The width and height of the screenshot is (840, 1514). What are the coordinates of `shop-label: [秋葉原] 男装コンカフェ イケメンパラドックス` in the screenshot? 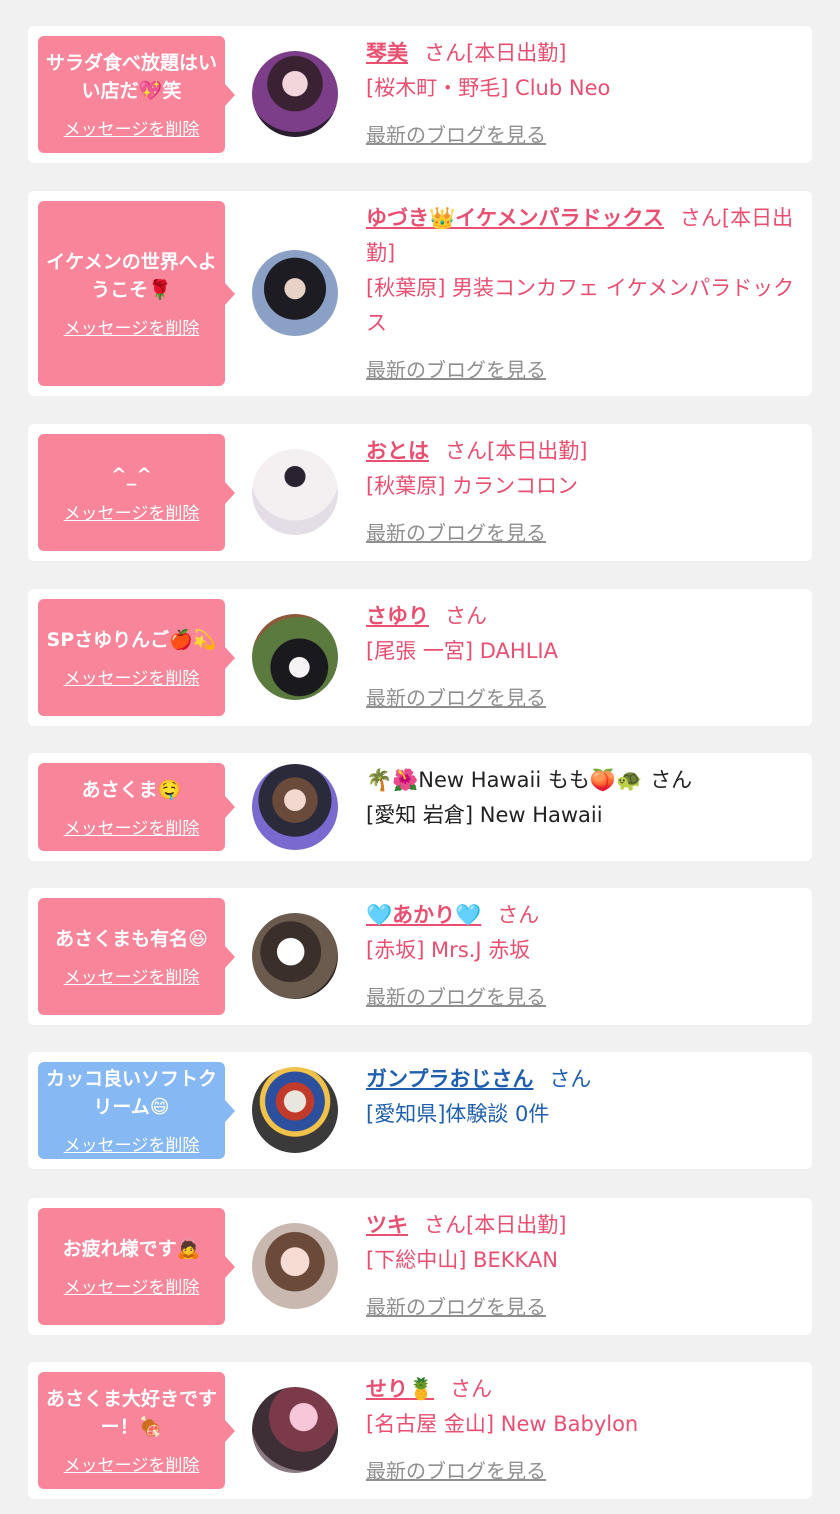 It's located at (580, 305).